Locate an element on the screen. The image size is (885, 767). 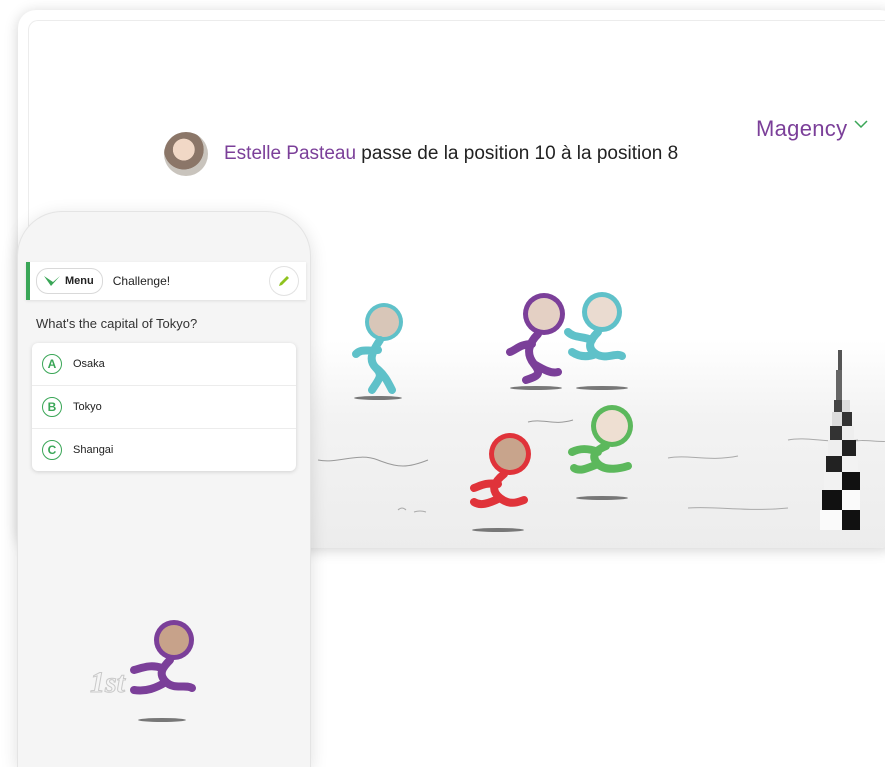
menu-logo-icon is located at coordinates (52, 281).